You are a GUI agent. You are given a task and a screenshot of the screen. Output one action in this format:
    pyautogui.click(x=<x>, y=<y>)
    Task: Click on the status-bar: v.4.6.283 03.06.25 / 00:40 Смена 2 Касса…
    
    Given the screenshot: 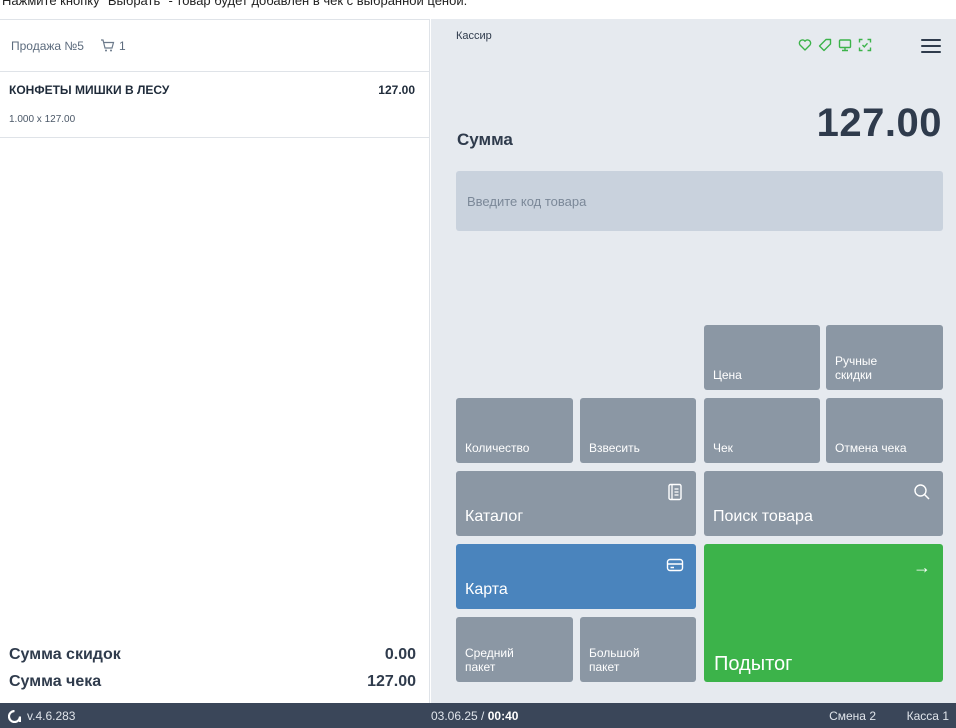 What is the action you would take?
    pyautogui.click(x=478, y=715)
    